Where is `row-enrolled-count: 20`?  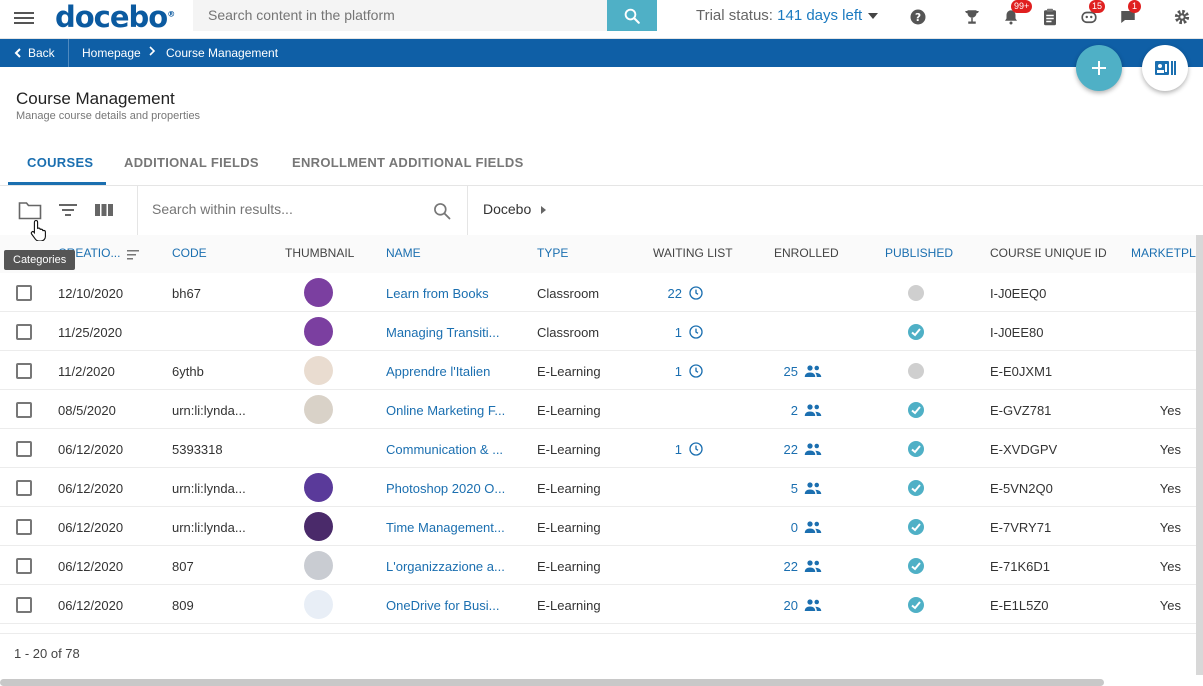
row-enrolled-count: 20 is located at coordinates (779, 605).